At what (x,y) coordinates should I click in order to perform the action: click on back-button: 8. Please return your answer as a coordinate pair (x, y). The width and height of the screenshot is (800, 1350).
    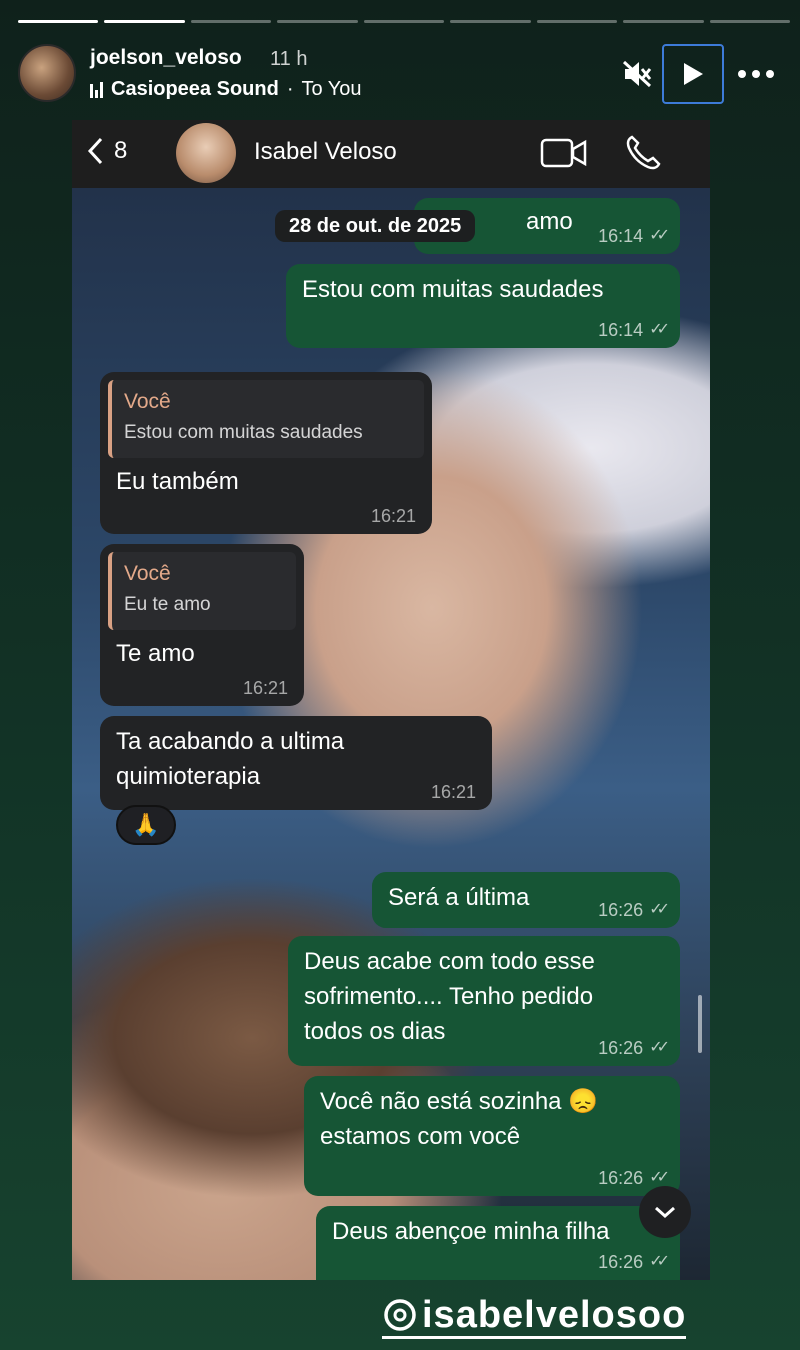
    Looking at the image, I should click on (106, 151).